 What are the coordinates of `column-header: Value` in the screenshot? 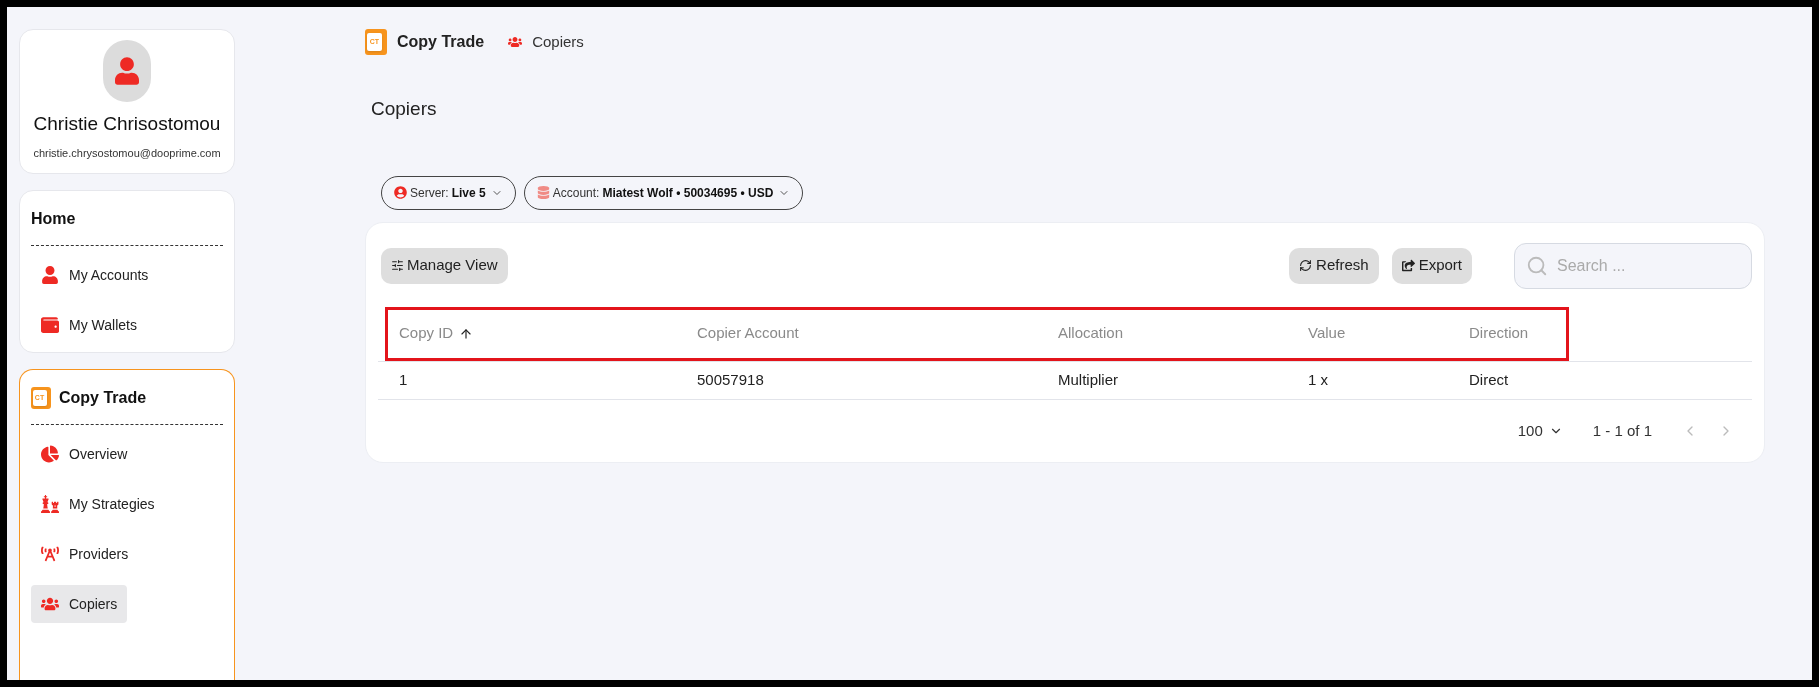 It's located at (1327, 333).